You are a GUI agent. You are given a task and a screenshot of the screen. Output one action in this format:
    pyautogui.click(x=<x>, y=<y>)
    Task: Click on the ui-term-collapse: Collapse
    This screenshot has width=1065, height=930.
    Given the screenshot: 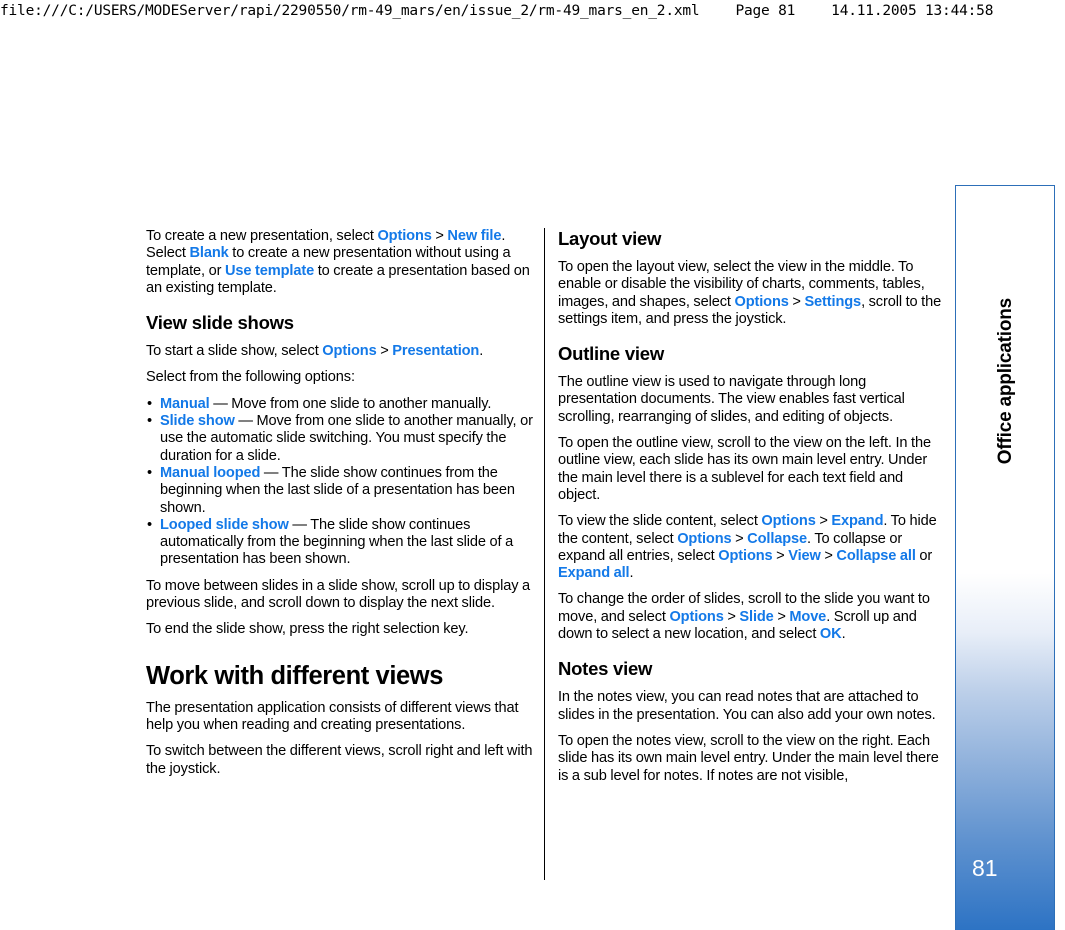 What is the action you would take?
    pyautogui.click(x=777, y=538)
    